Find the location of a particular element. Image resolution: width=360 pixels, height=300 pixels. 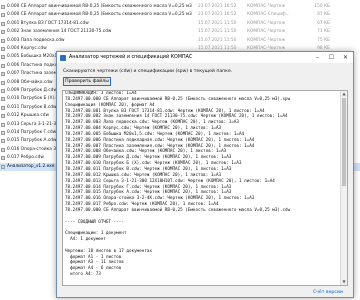

file-name: 0.003 Лапа подвеска.cdw is located at coordinates (36, 40).